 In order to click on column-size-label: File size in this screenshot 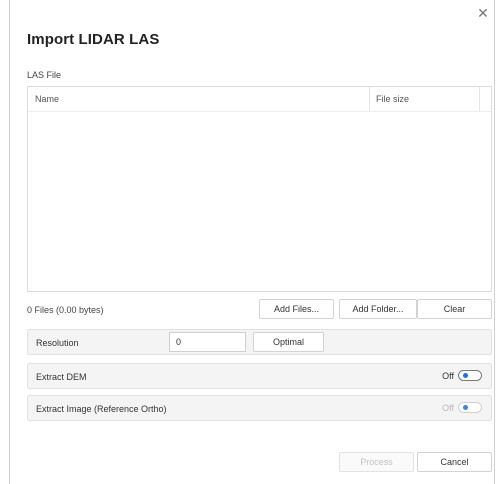, I will do `click(393, 99)`.